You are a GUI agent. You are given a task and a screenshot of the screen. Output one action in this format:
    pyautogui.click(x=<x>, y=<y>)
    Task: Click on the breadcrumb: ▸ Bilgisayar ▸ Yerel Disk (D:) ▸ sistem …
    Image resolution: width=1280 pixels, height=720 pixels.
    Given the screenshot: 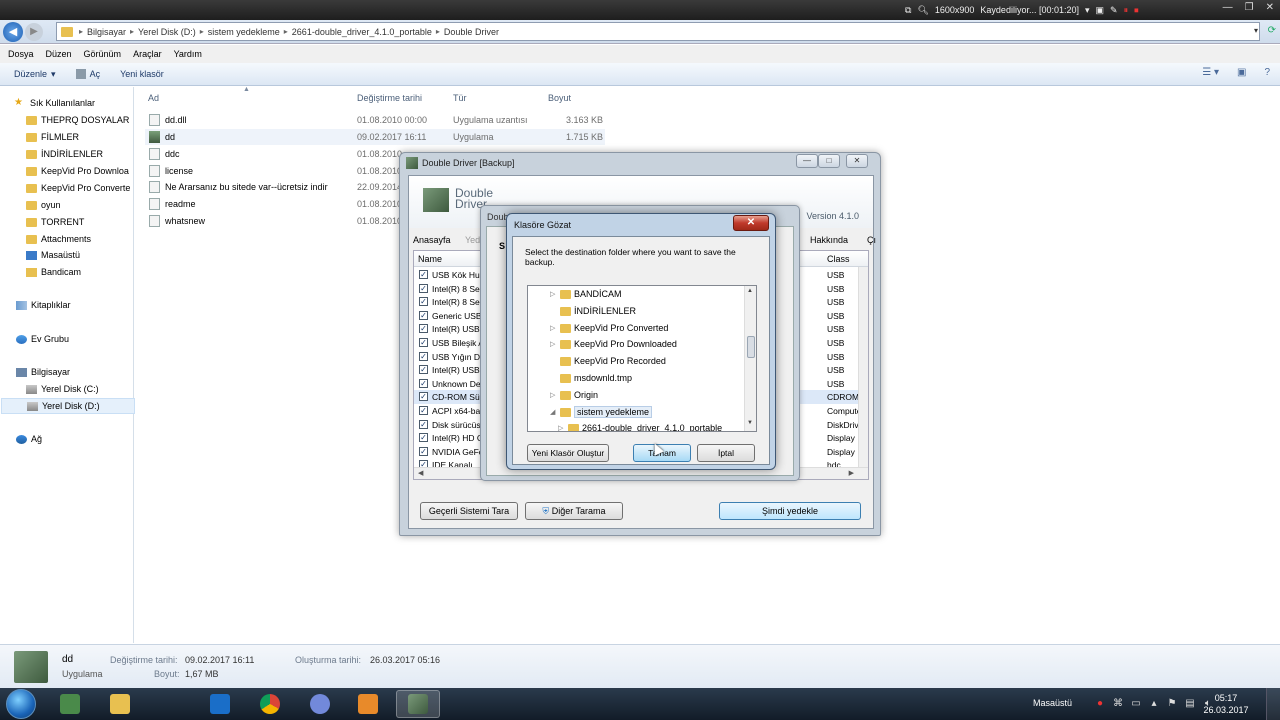 What is the action you would take?
    pyautogui.click(x=658, y=31)
    